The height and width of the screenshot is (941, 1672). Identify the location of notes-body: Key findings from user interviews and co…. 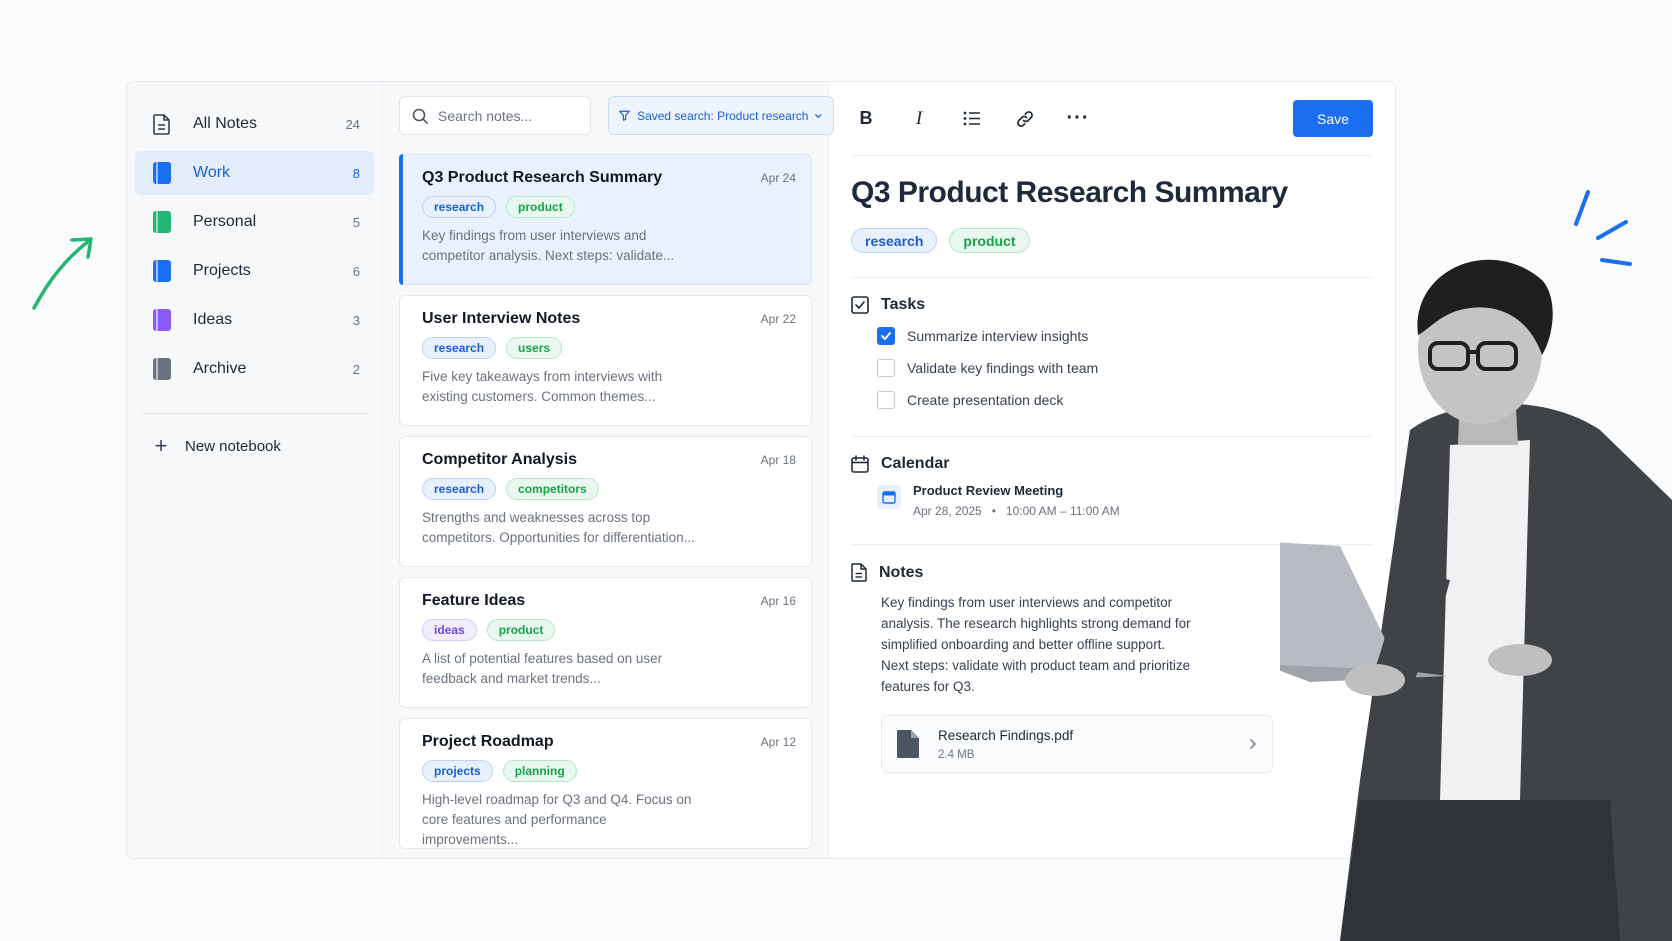
(1036, 644).